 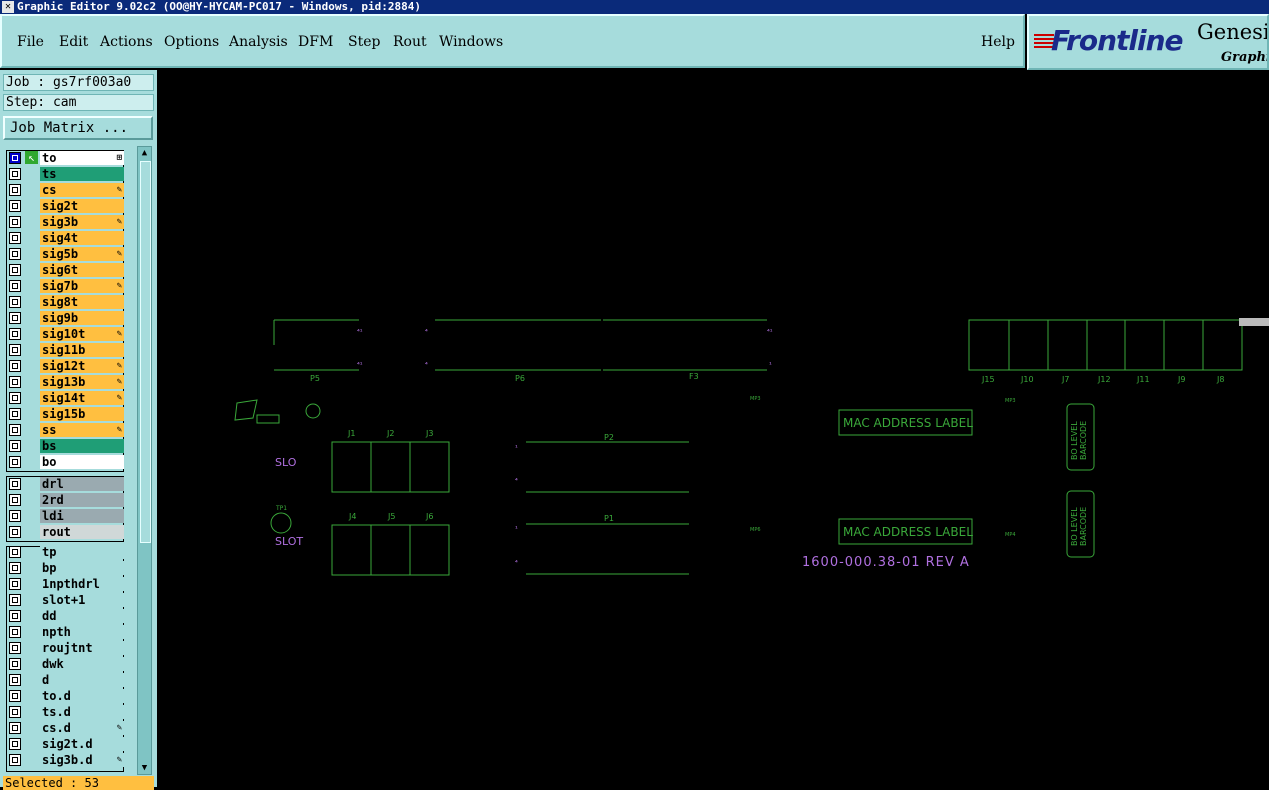 I want to click on layer-row-sig15b: sig15b, so click(x=65, y=414).